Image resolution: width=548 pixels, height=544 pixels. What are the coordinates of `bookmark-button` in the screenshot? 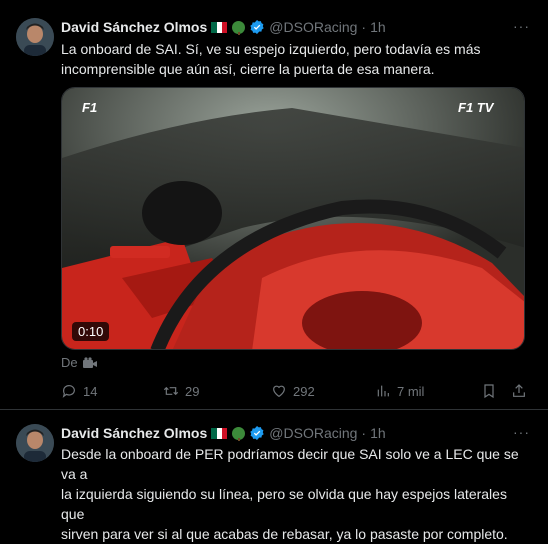 It's located at (492, 391).